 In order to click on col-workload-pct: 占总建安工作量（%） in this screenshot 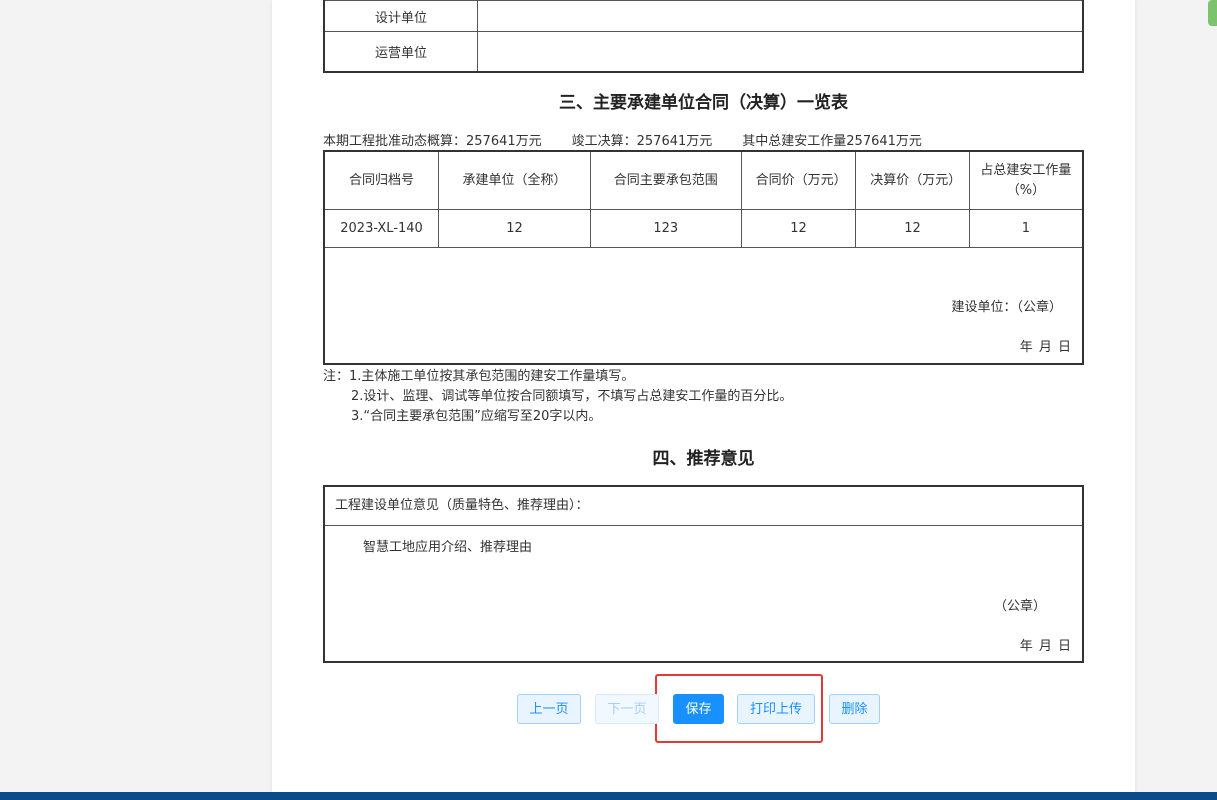, I will do `click(1026, 180)`.